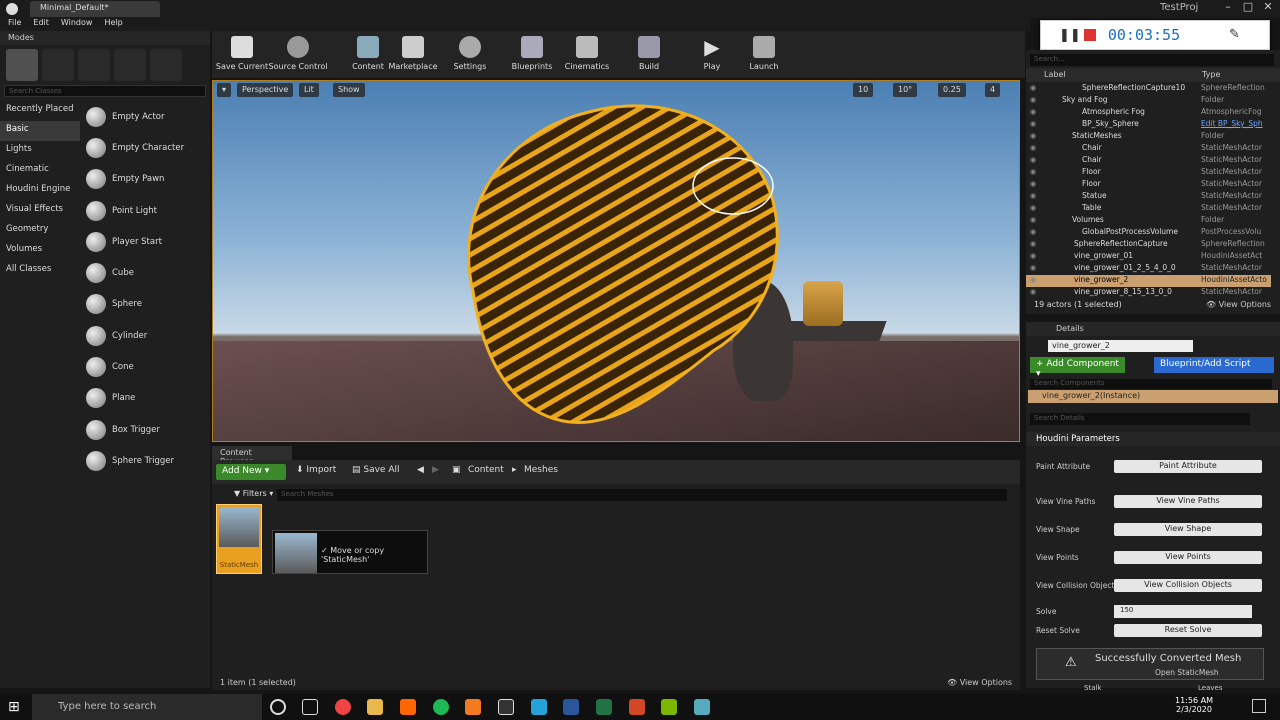 This screenshot has width=1280, height=720. What do you see at coordinates (1188, 557) in the screenshot?
I see `view-points-button: View Points` at bounding box center [1188, 557].